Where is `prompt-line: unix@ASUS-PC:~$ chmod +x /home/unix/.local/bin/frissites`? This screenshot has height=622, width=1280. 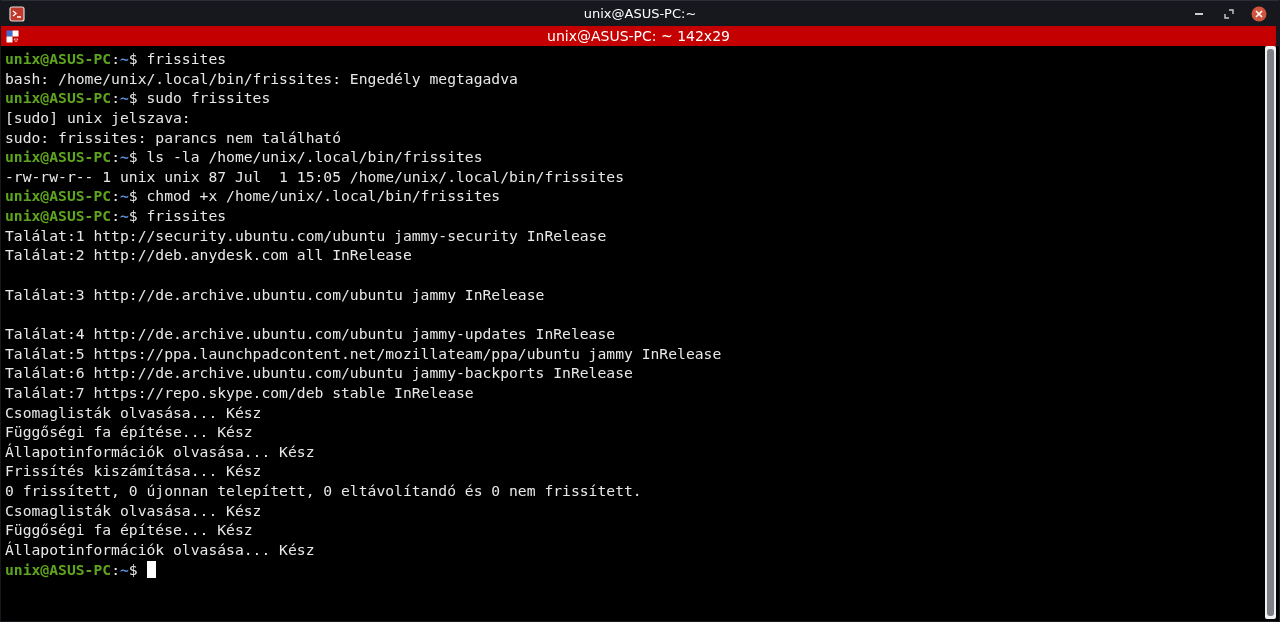
prompt-line: unix@ASUS-PC:~$ chmod +x /home/unix/.local/bin/frissites is located at coordinates (253, 196).